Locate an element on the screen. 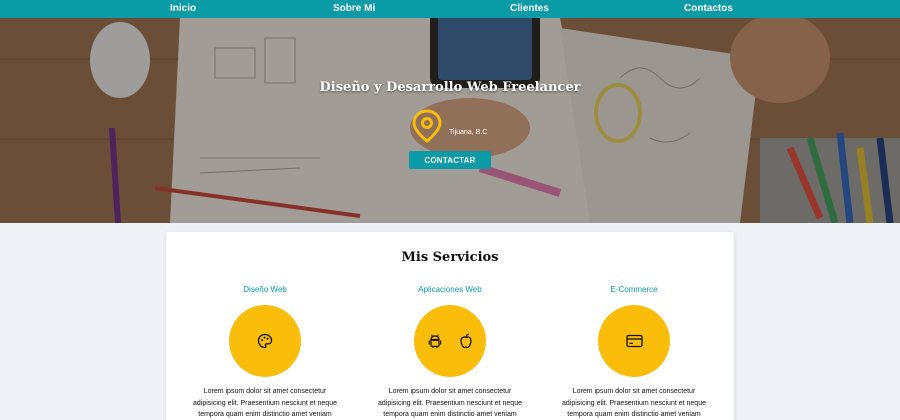 This screenshot has width=900, height=420. android-icon is located at coordinates (435, 341).